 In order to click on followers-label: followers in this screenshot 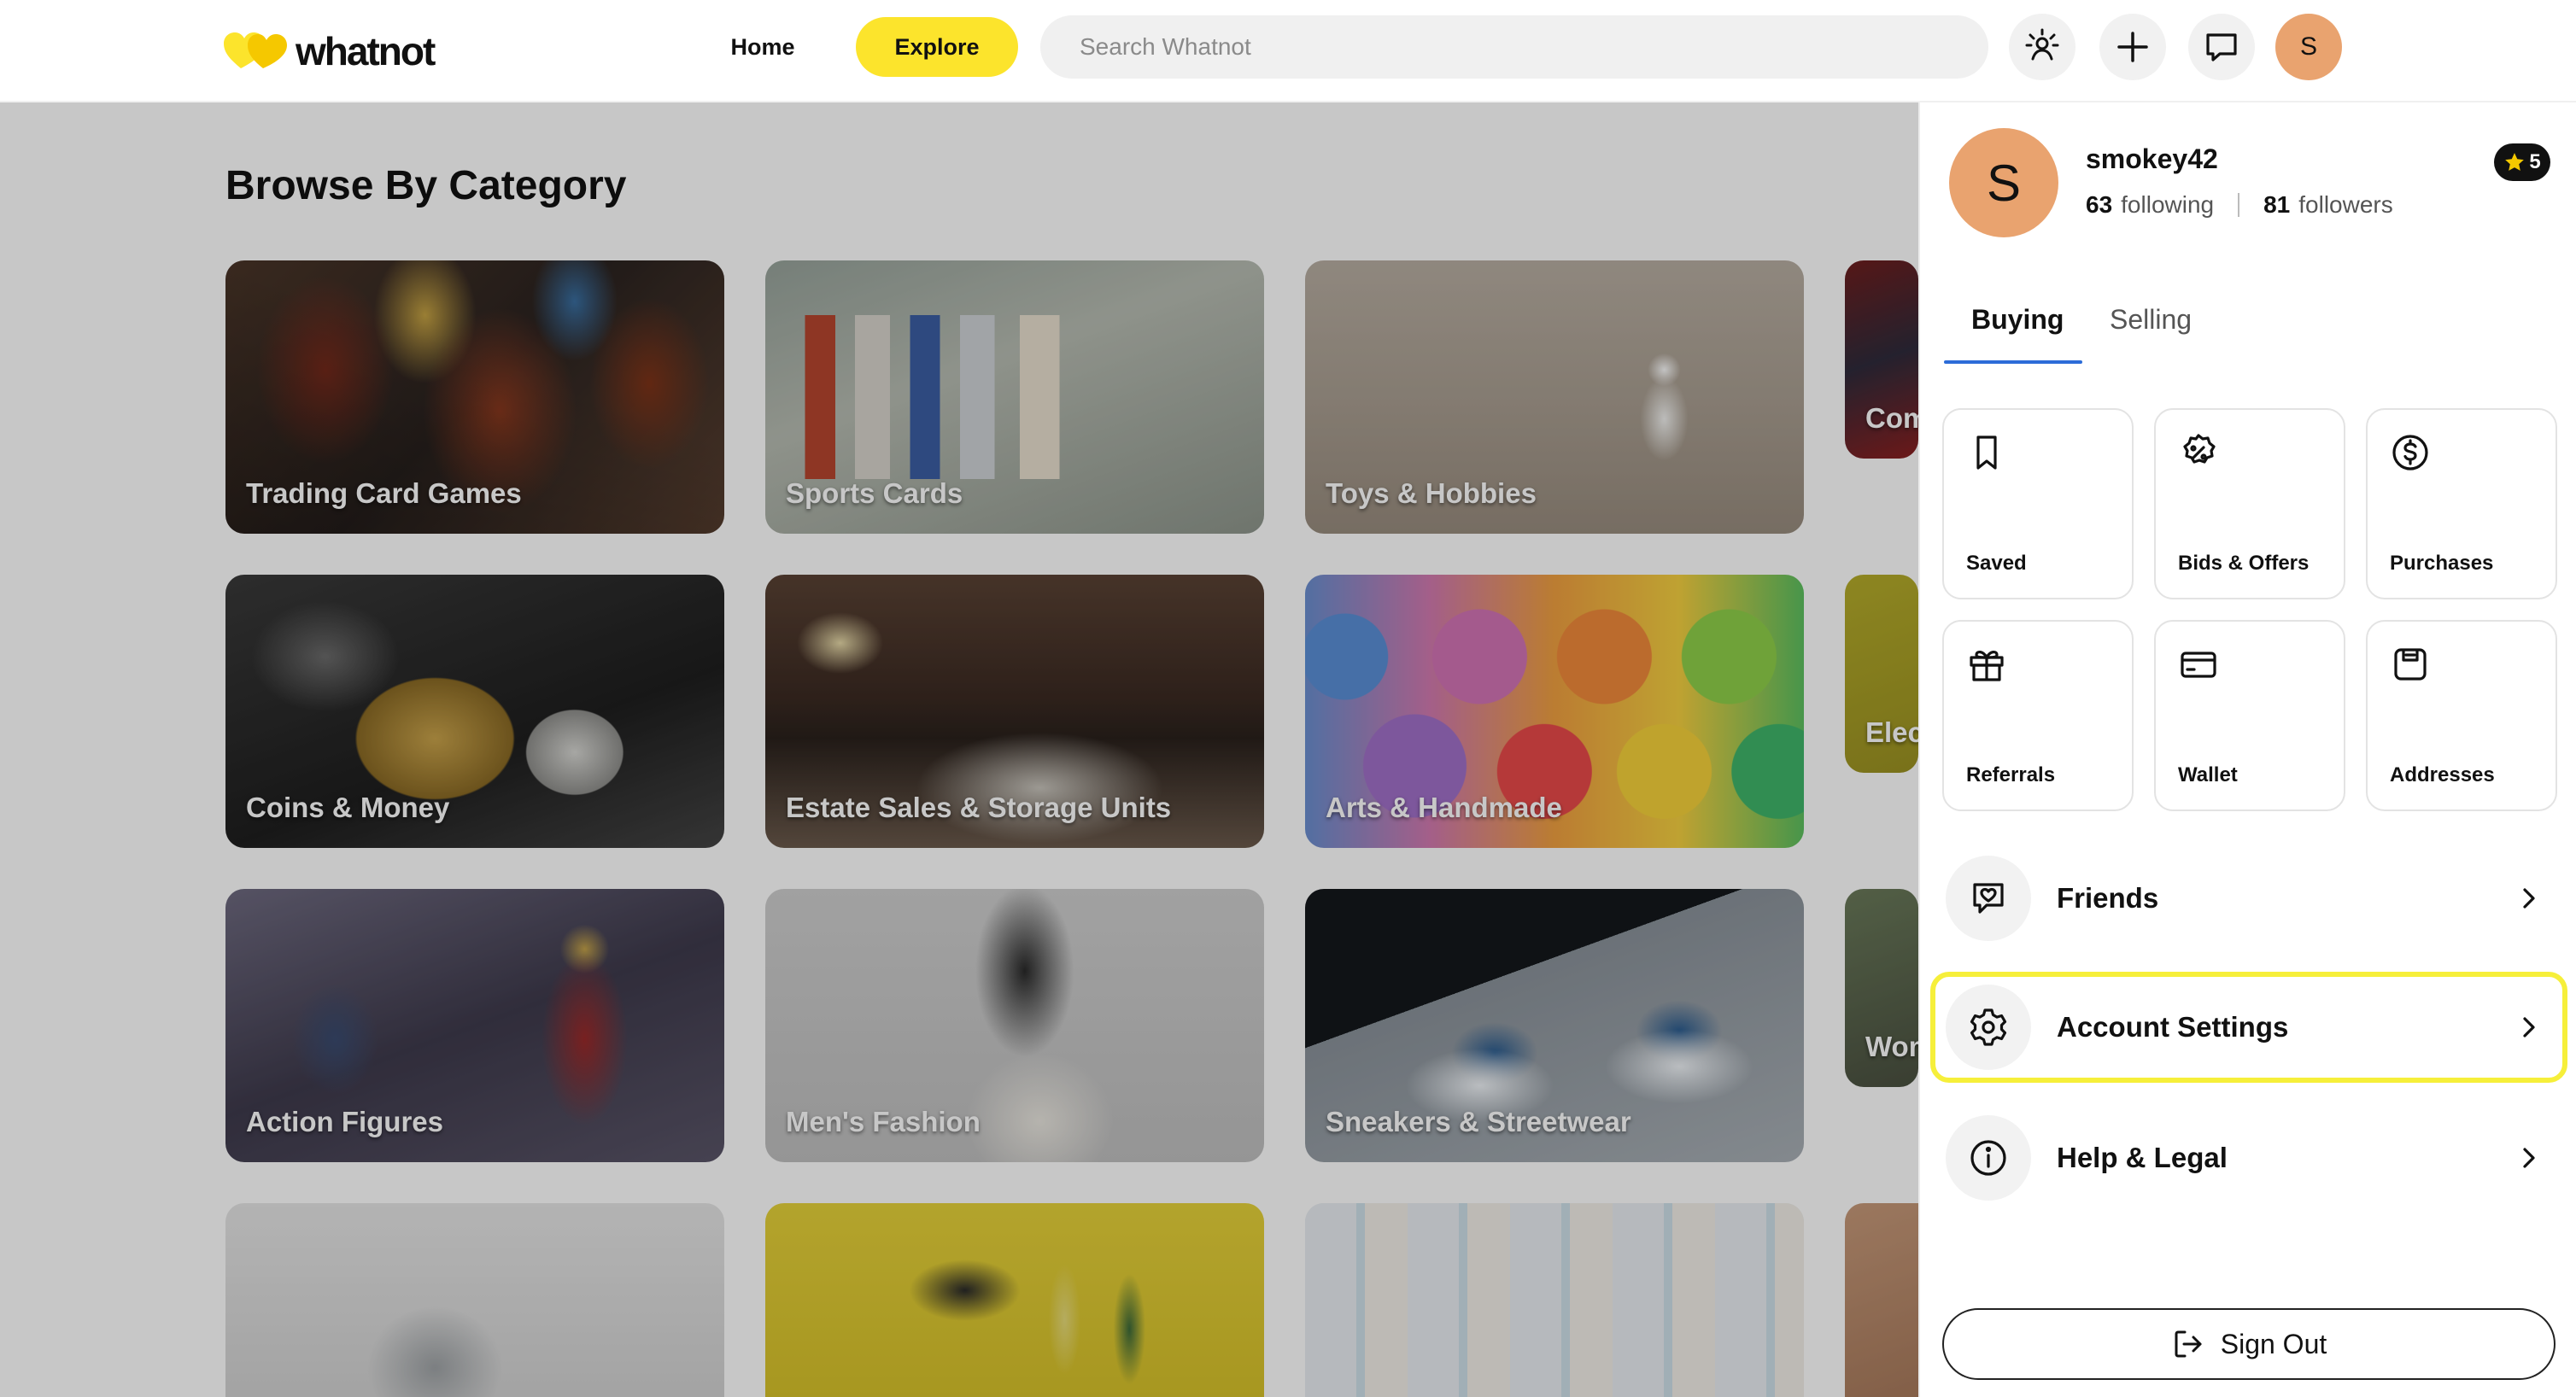, I will do `click(2345, 205)`.